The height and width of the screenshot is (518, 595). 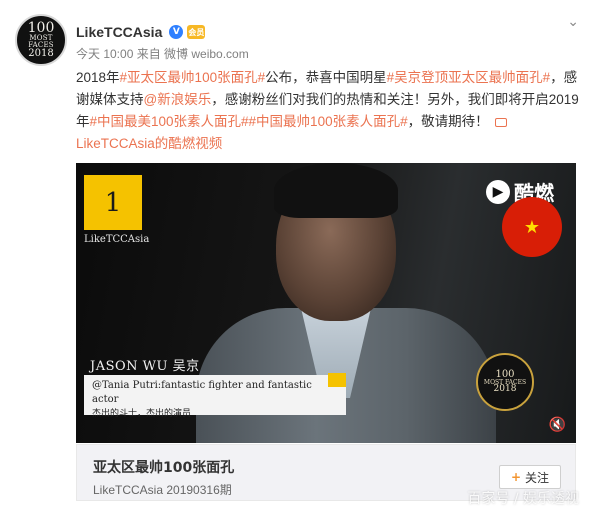 I want to click on post-meta: 今天 10:00 来自 微博 weibo.com, so click(x=162, y=53).